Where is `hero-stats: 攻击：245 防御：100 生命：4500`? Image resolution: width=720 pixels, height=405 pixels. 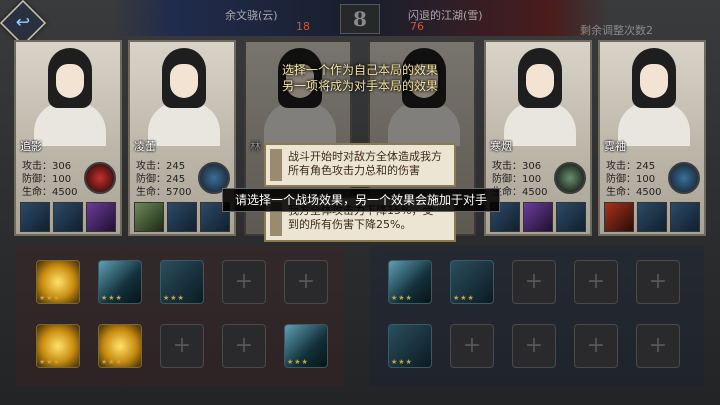
hero-stats: 攻击：245 防御：100 生命：4500 is located at coordinates (633, 179).